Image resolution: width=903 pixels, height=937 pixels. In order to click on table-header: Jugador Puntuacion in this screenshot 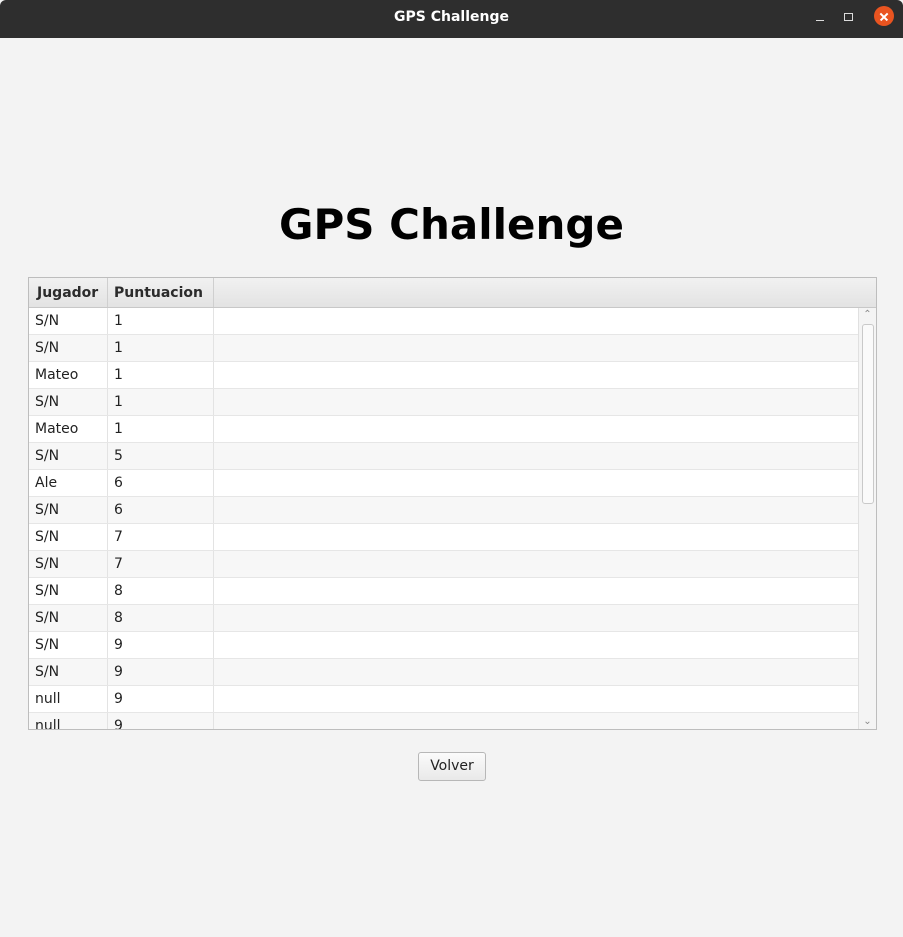, I will do `click(452, 293)`.